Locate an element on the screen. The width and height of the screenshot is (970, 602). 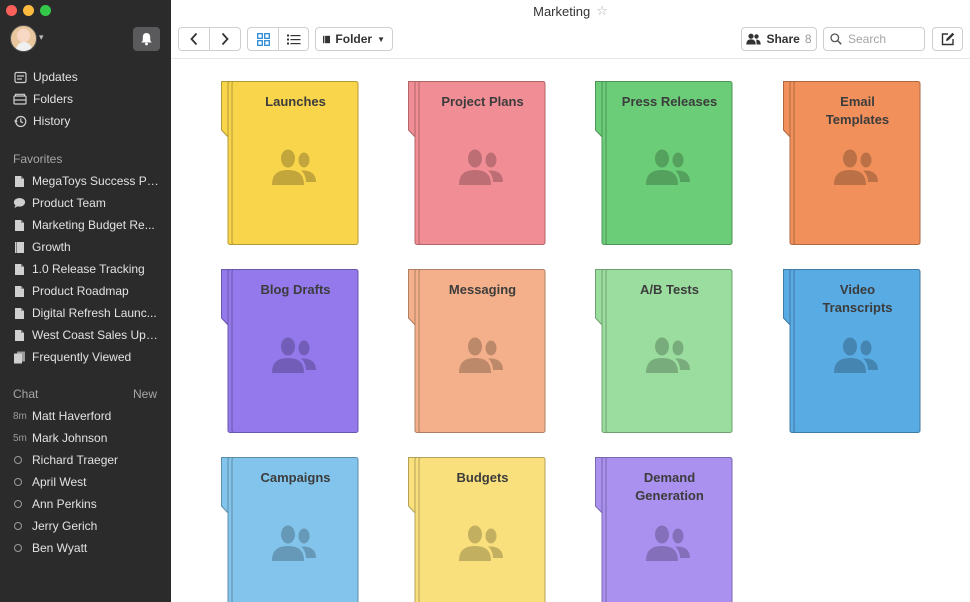
list-view-button is located at coordinates (294, 39).